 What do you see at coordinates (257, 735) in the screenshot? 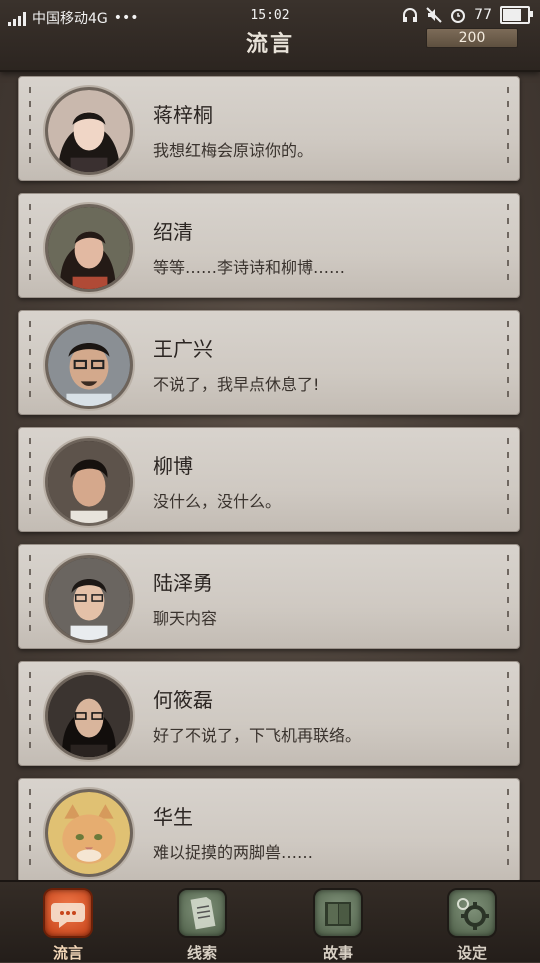
I see `contact-message: 好了不说了，下飞机再联络。` at bounding box center [257, 735].